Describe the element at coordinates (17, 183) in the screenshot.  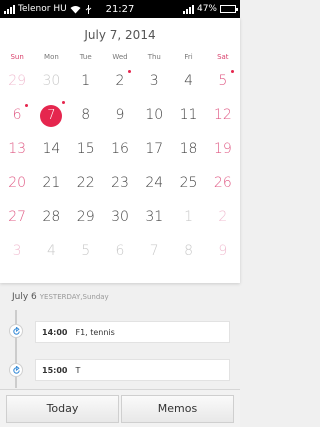
I see `calendar-day: 20` at that location.